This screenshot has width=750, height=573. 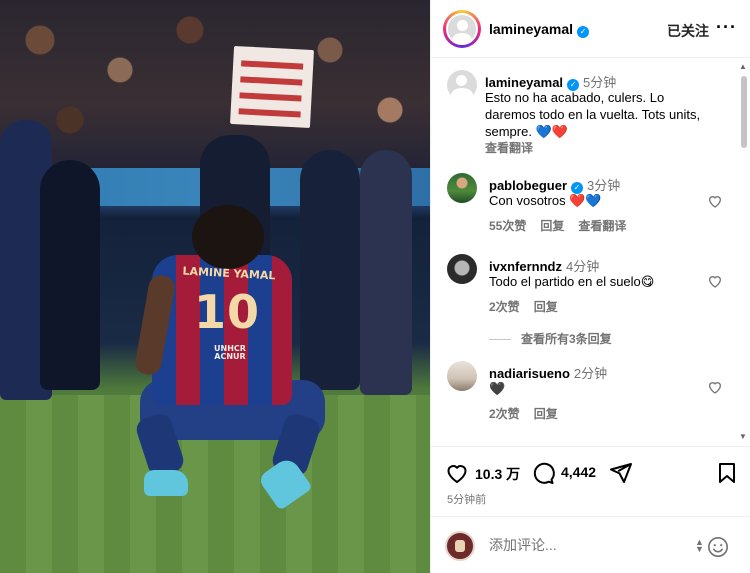 I want to click on following-button: 已关注, so click(x=688, y=31).